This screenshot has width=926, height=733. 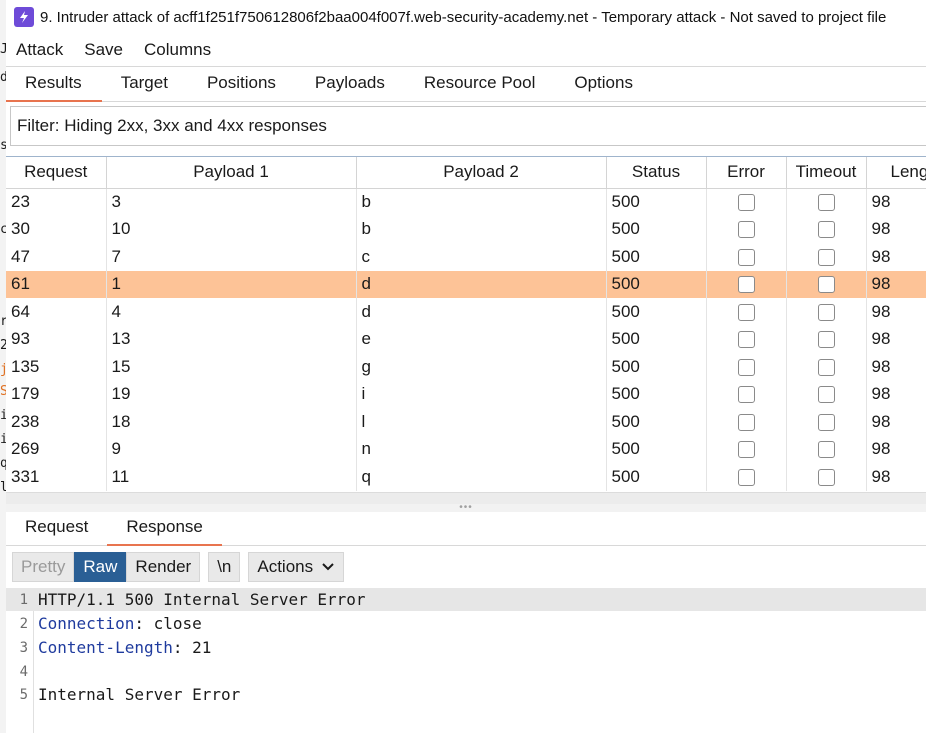 I want to click on cell-payload-1: 10, so click(x=231, y=229).